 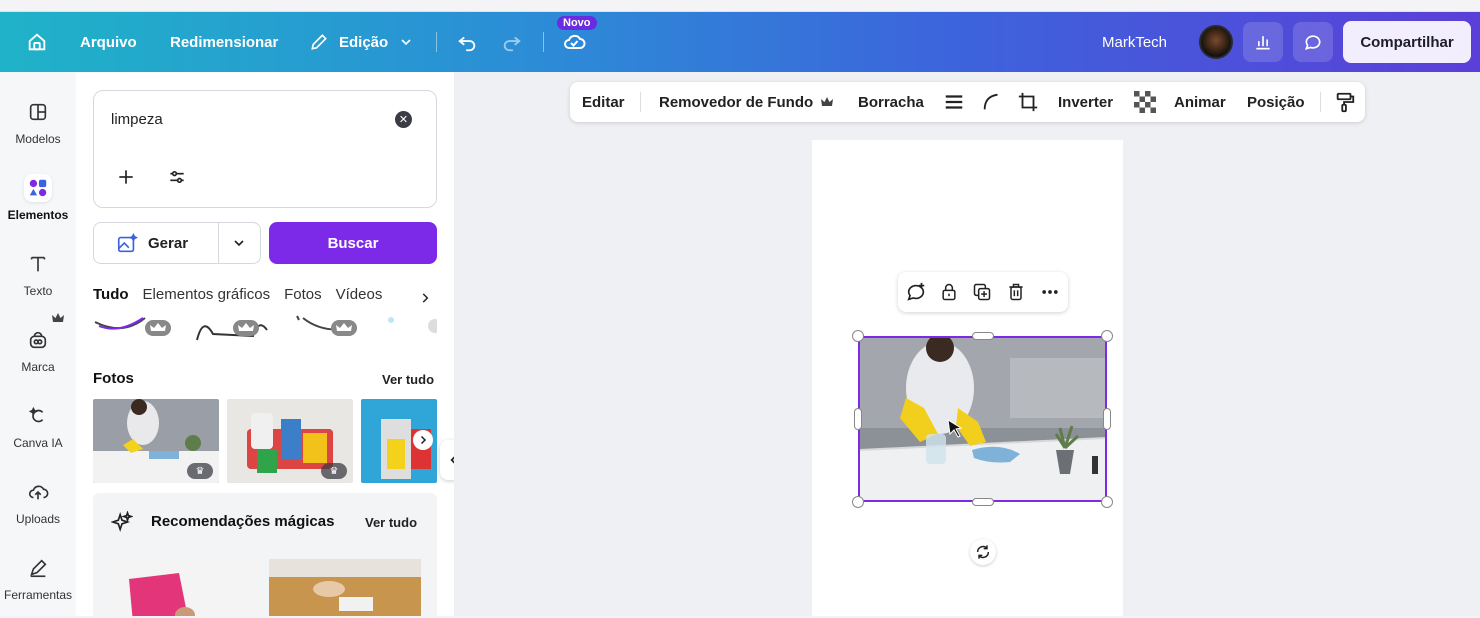 I want to click on paint-roller-icon, so click(x=1345, y=102).